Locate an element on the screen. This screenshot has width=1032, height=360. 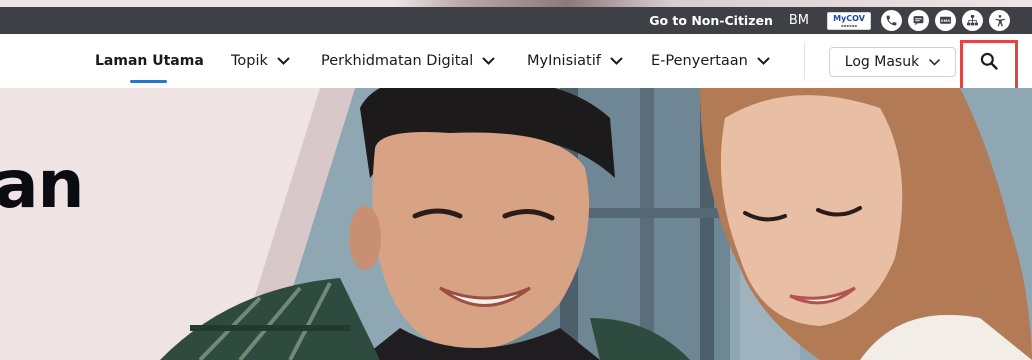
language-toggle: BM is located at coordinates (799, 20).